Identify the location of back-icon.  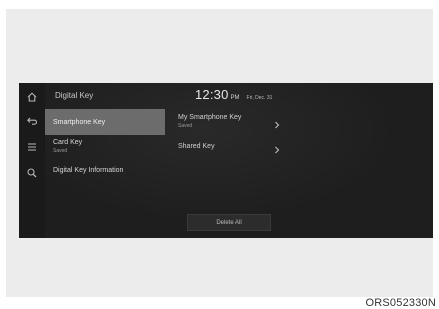
(32, 121).